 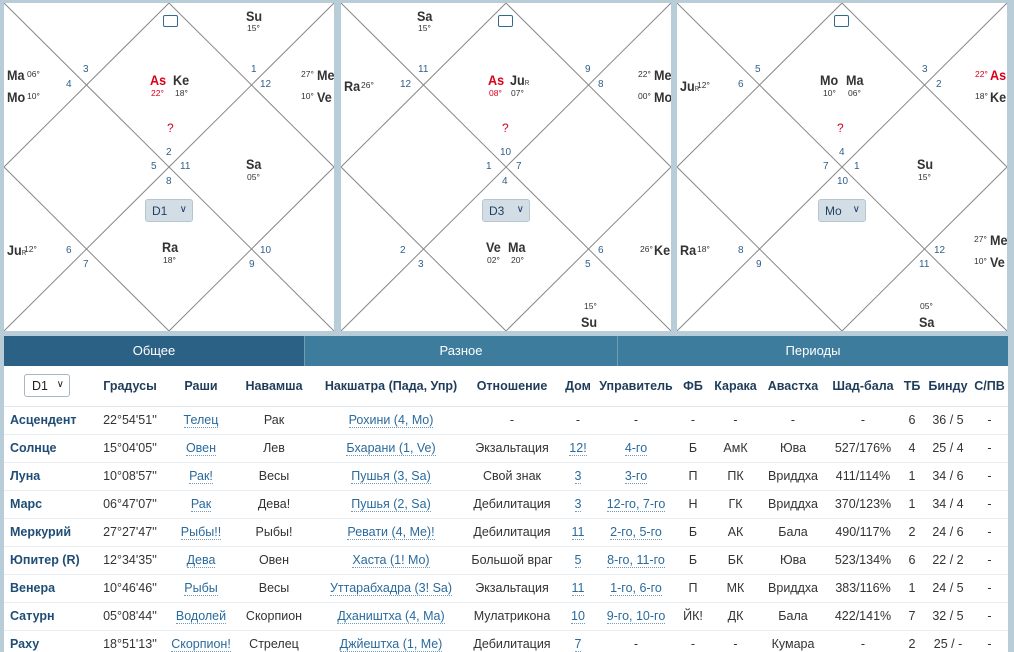 What do you see at coordinates (863, 386) in the screenshot?
I see `column-header: Шад-бала` at bounding box center [863, 386].